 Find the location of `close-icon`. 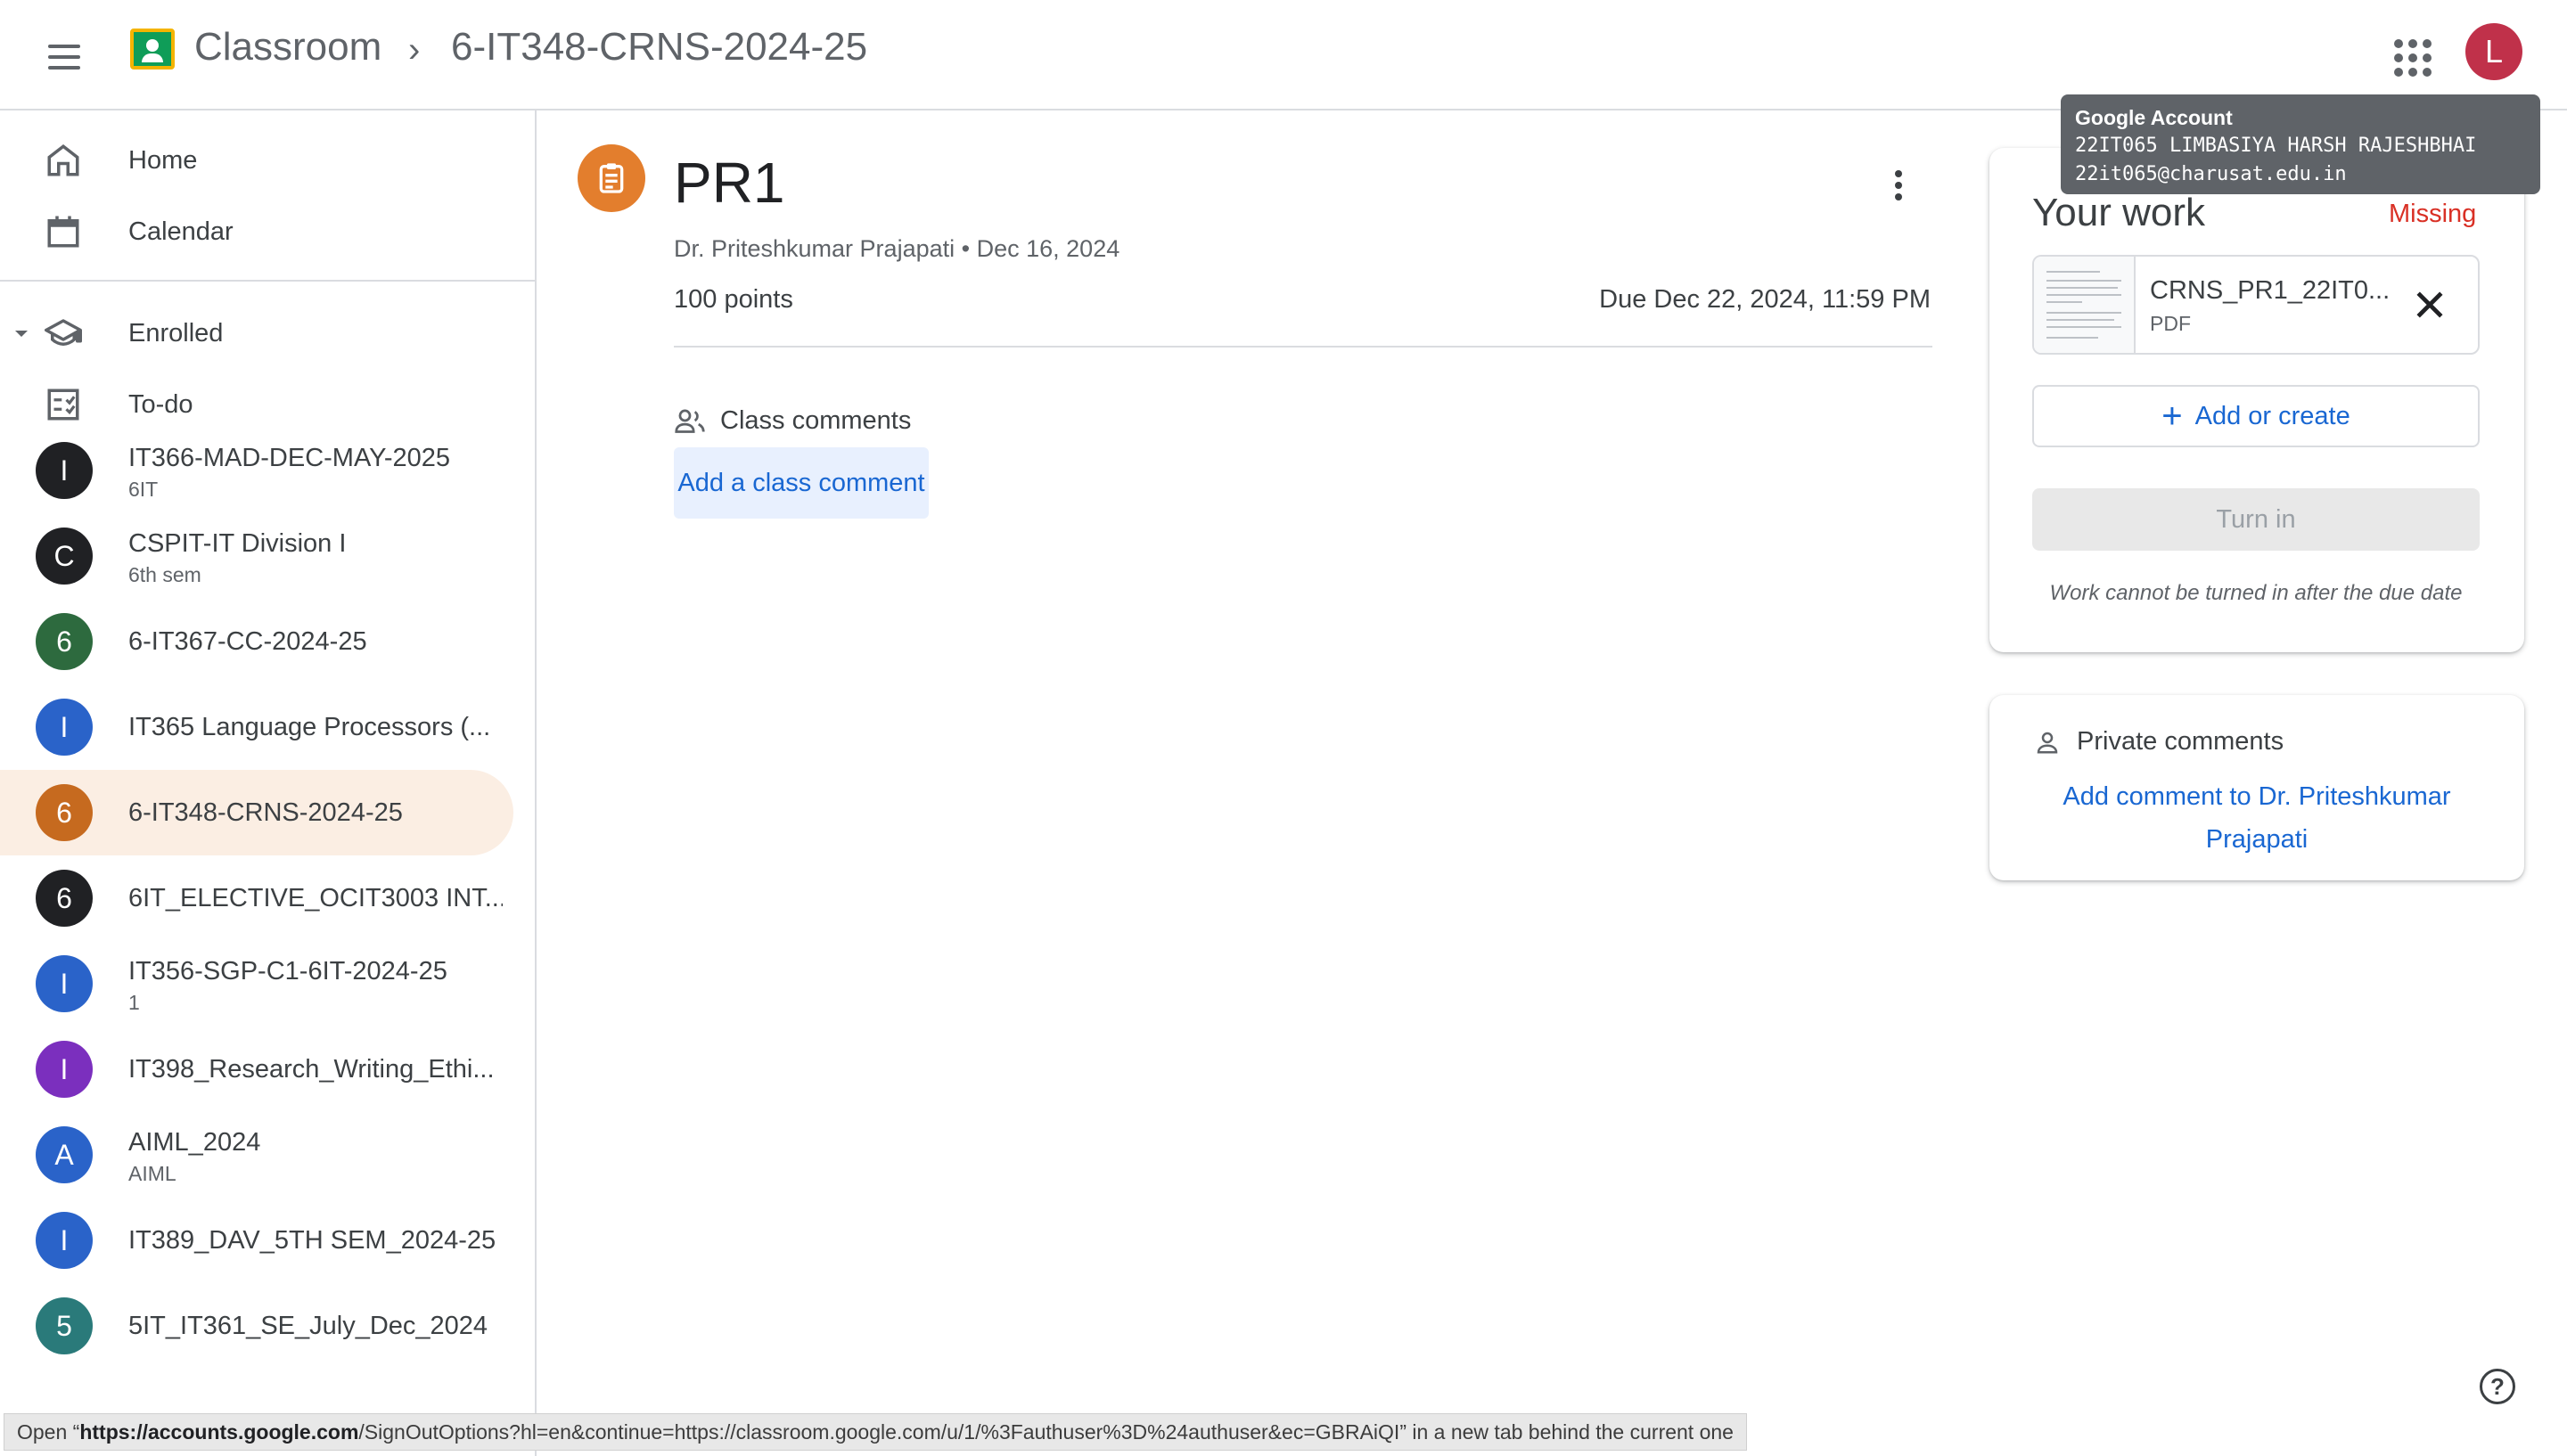

close-icon is located at coordinates (2429, 304).